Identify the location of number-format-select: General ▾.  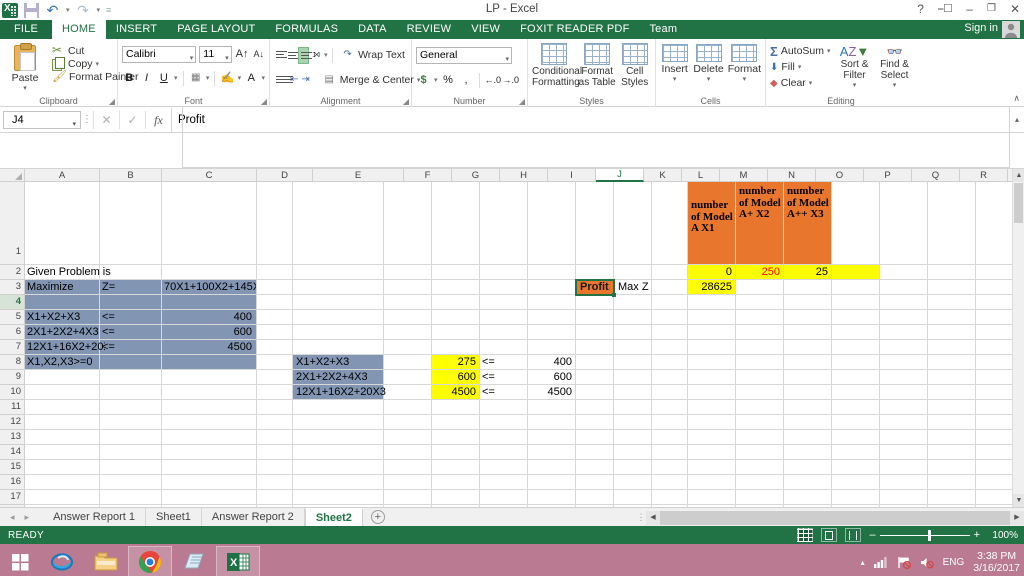
(464, 56).